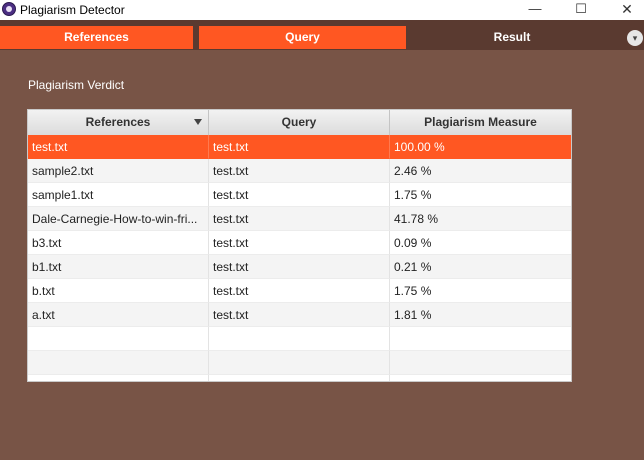  I want to click on table-header: References Query Plagiarism Measure, so click(299, 123).